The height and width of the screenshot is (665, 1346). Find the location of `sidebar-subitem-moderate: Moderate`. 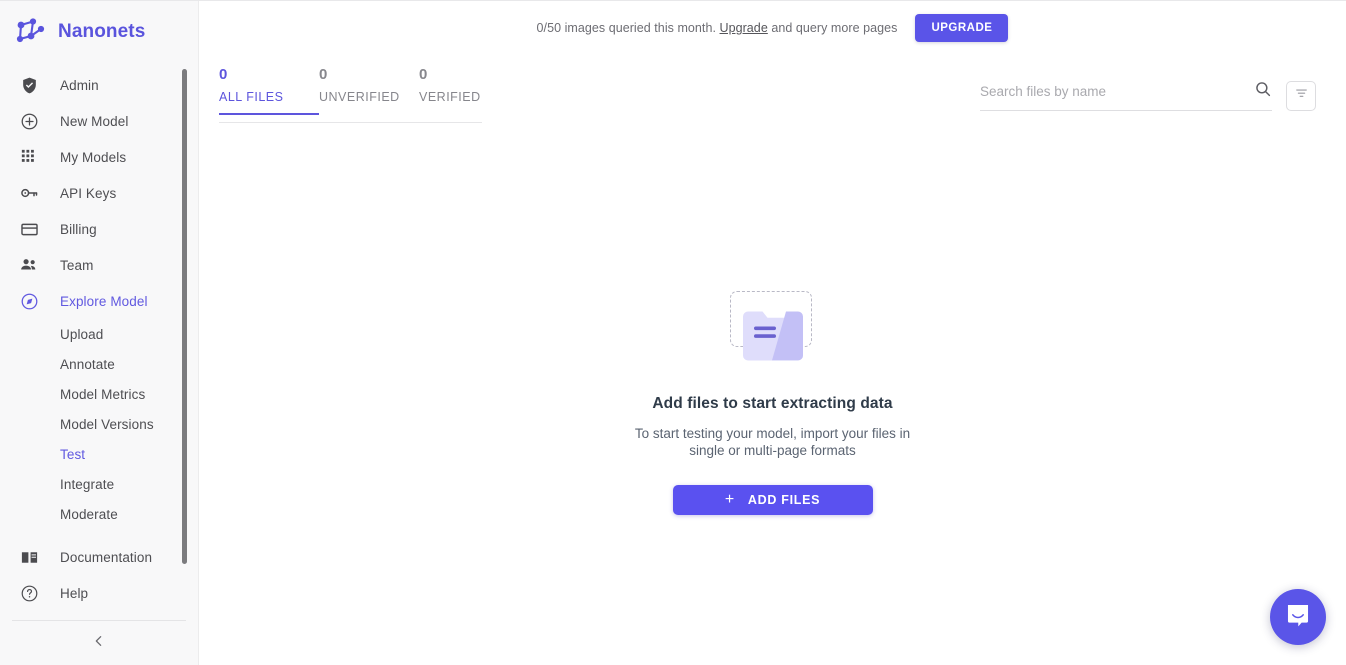

sidebar-subitem-moderate: Moderate is located at coordinates (99, 514).